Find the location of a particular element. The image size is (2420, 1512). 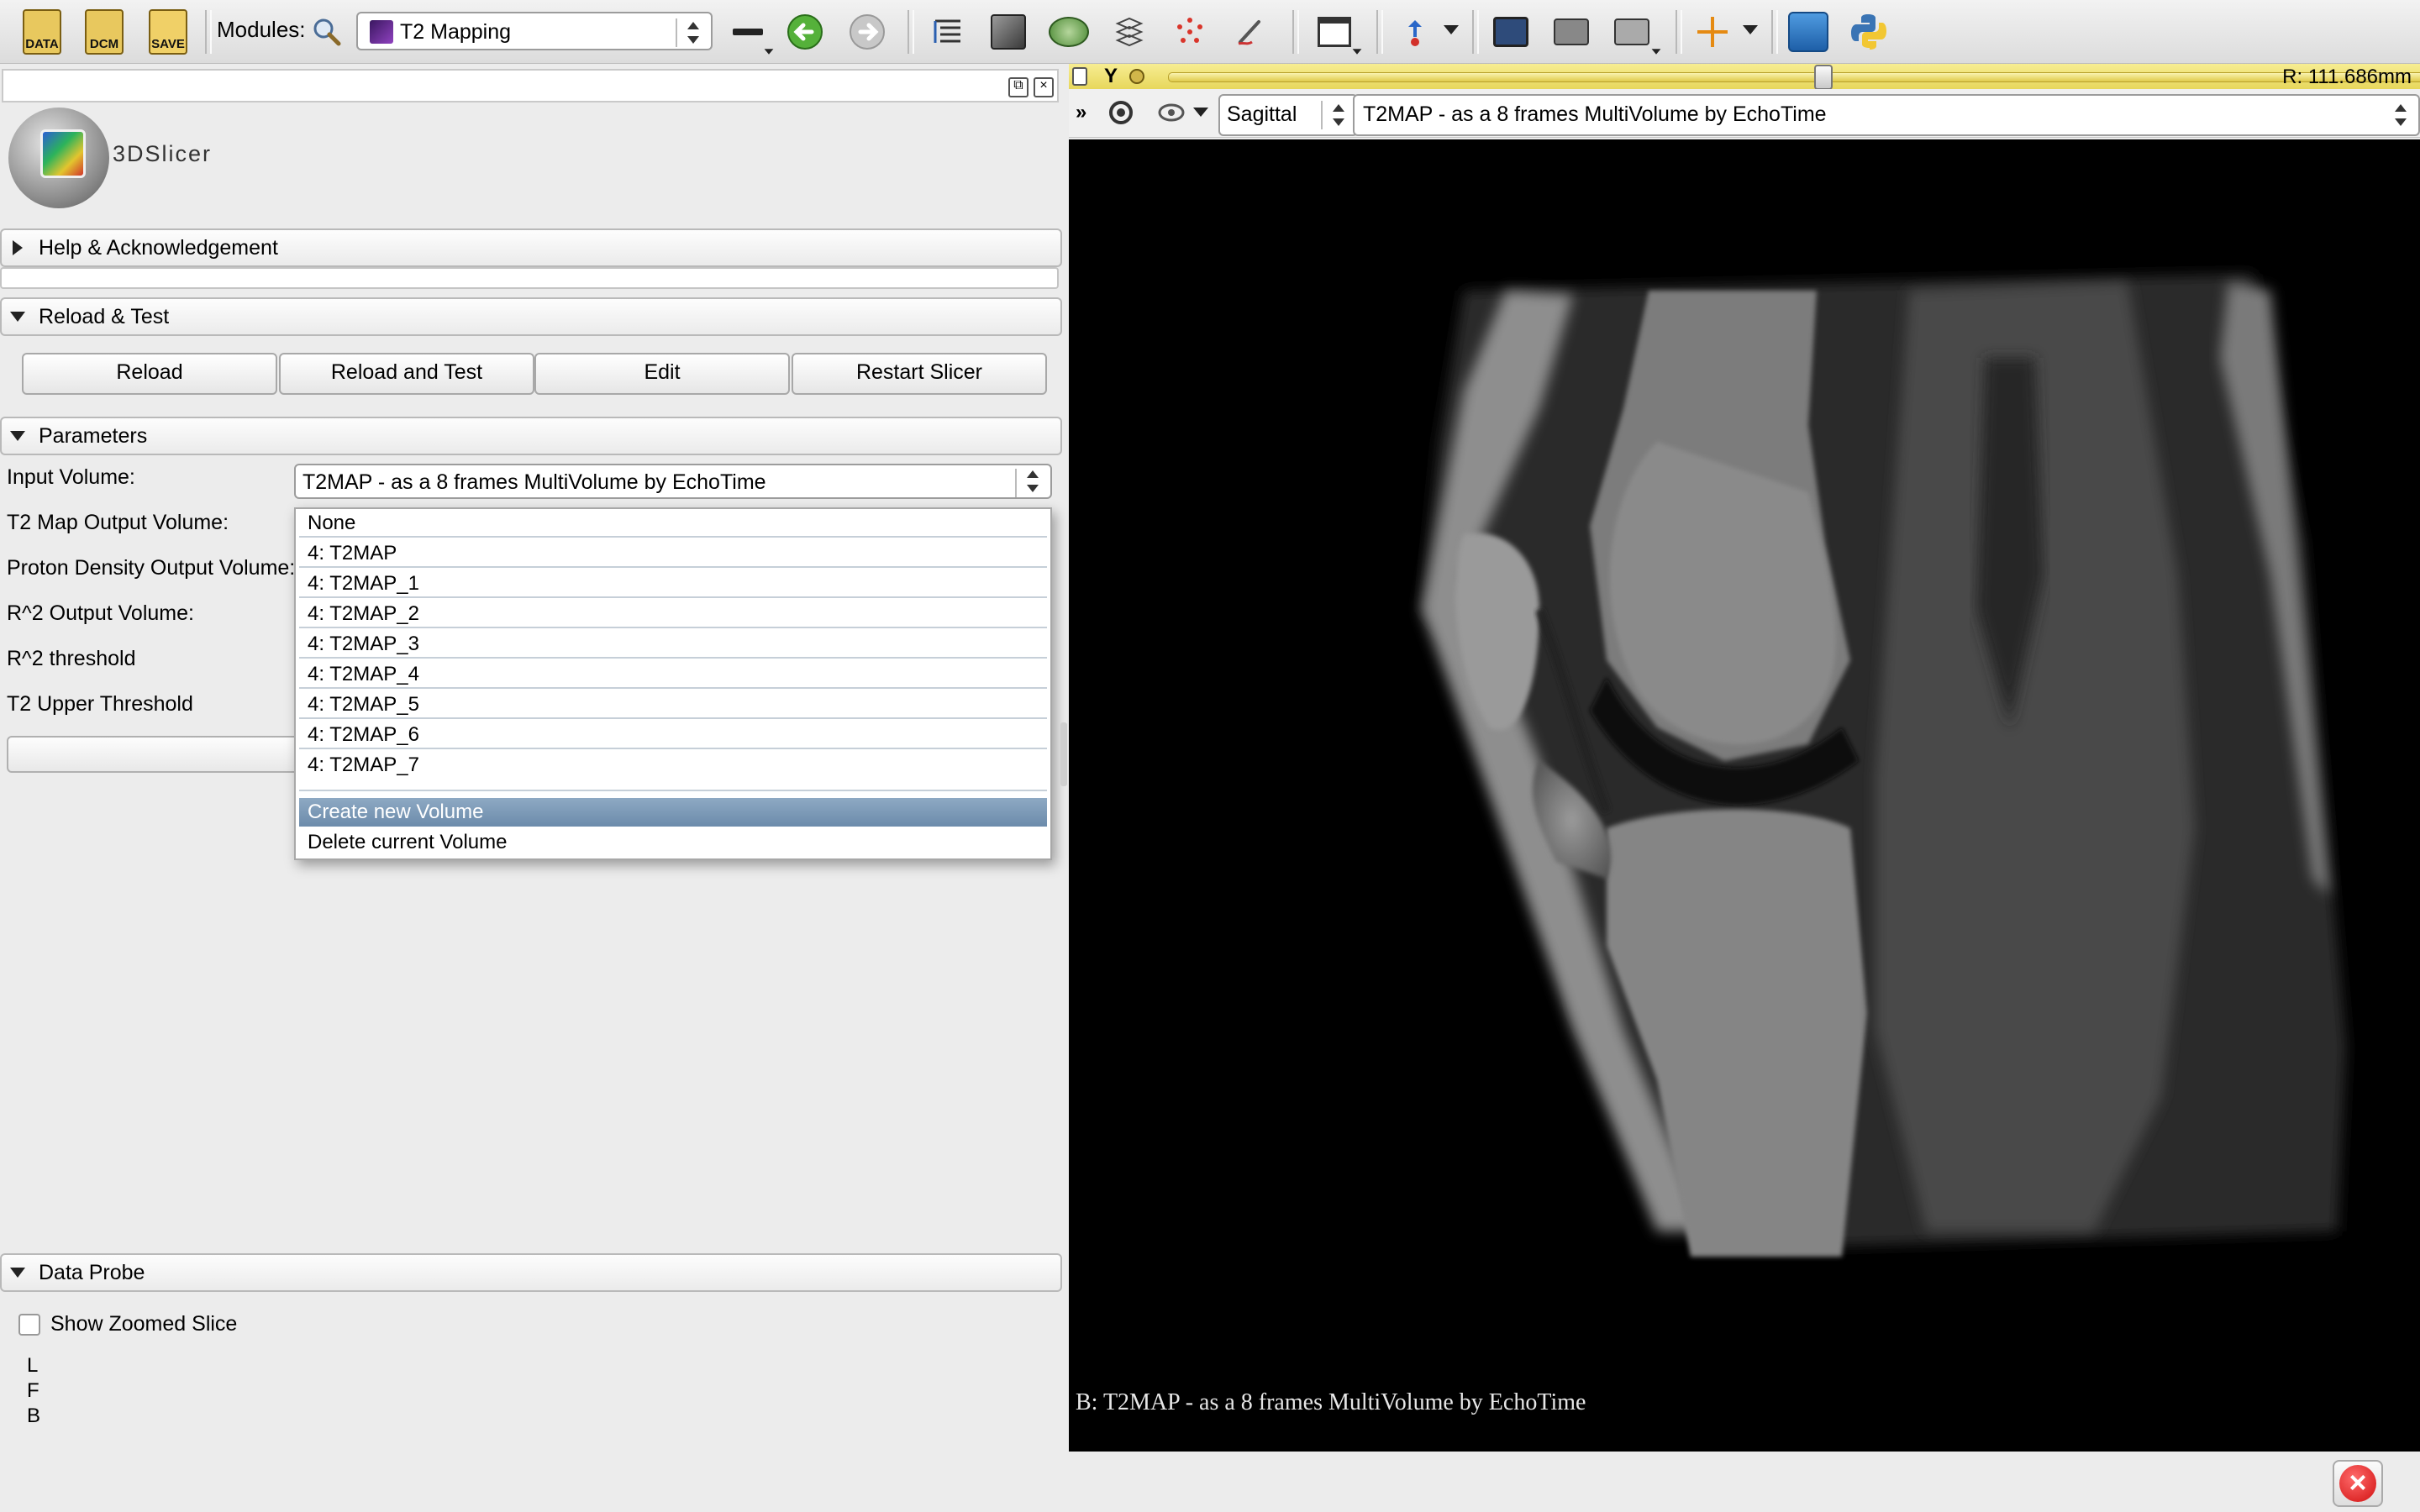

slice-offset-slider is located at coordinates (1794, 77).